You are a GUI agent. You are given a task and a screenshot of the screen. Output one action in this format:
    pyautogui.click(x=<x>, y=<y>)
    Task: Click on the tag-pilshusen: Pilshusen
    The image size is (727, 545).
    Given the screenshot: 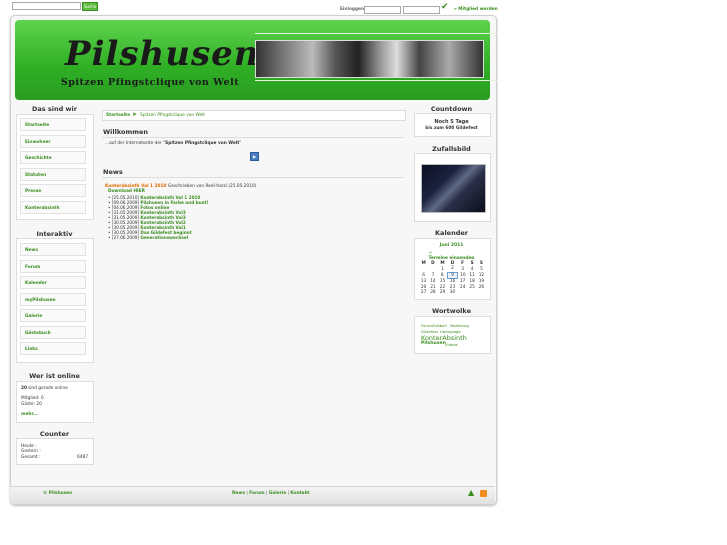 What is the action you would take?
    pyautogui.click(x=433, y=343)
    